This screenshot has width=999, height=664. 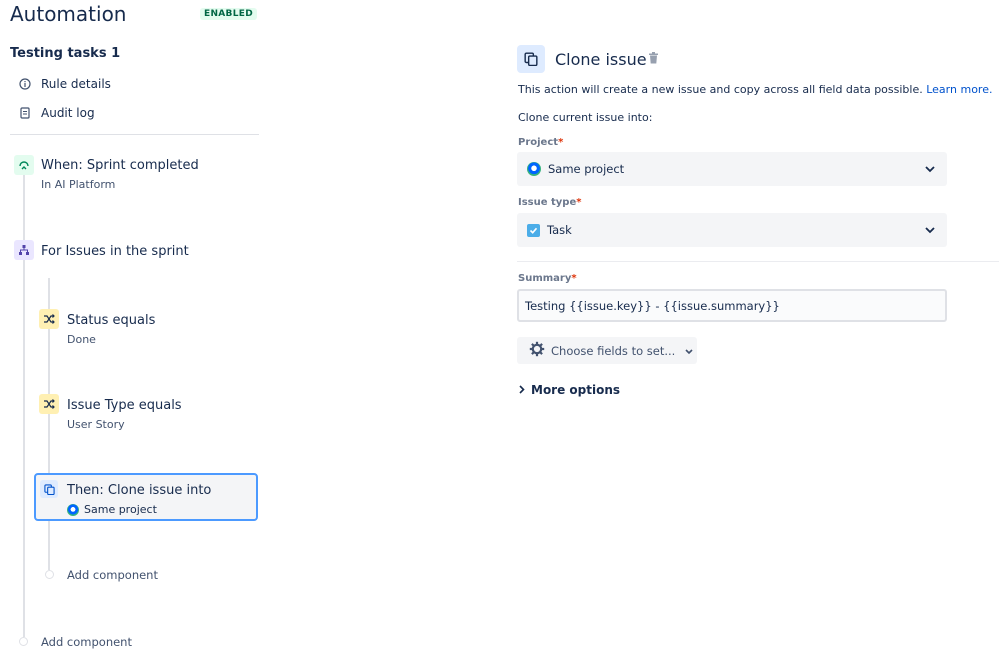 I want to click on issue-type-select: Task, so click(x=732, y=230).